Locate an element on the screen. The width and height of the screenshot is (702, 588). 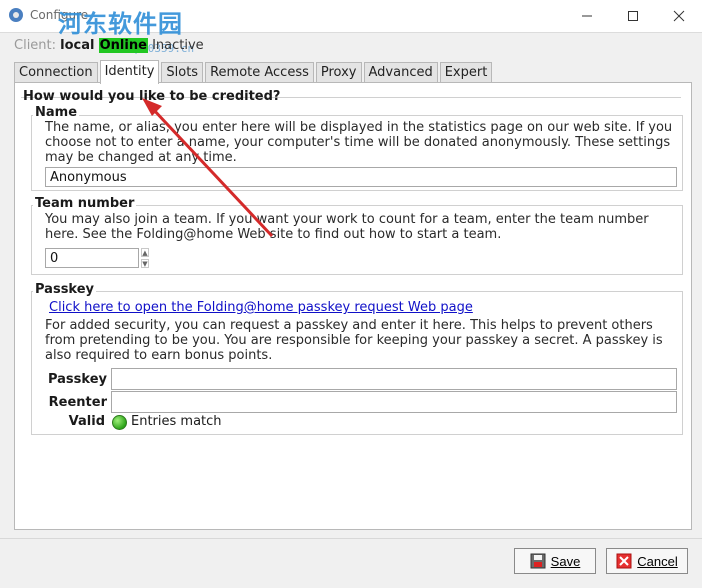
save-button: Save is located at coordinates (555, 561).